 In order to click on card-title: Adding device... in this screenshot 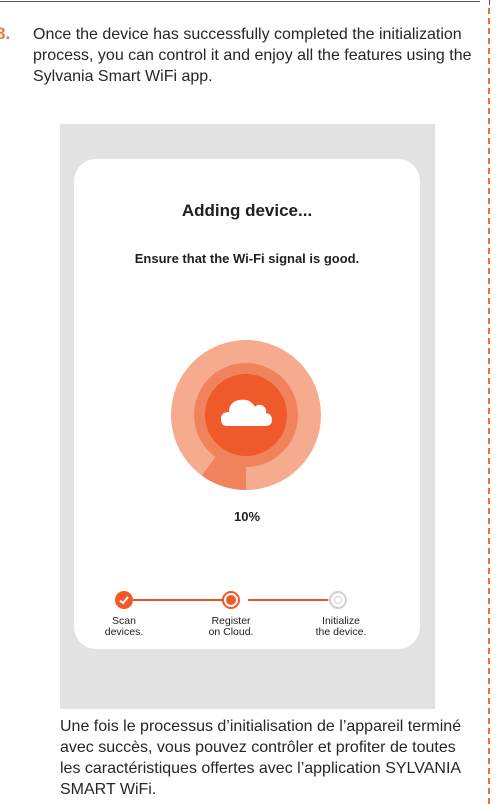, I will do `click(247, 210)`.